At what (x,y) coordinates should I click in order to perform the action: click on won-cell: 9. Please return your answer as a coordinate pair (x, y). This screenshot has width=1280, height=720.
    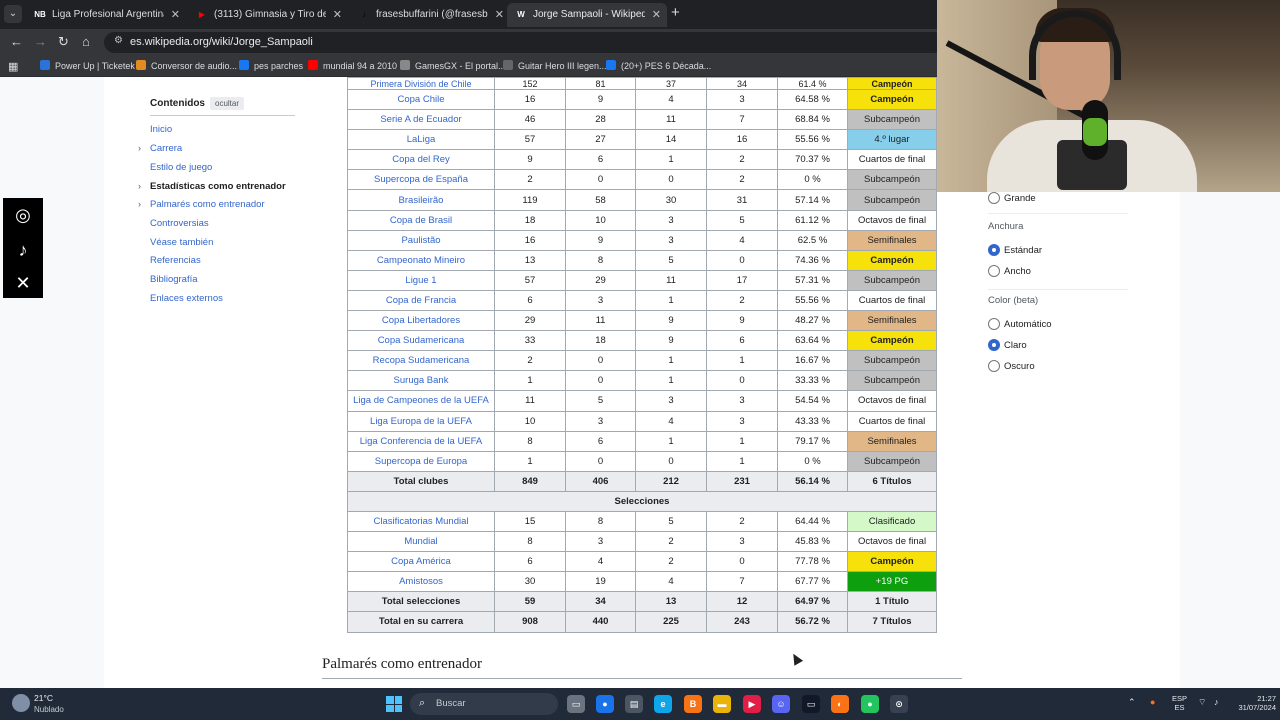
    Looking at the image, I should click on (600, 240).